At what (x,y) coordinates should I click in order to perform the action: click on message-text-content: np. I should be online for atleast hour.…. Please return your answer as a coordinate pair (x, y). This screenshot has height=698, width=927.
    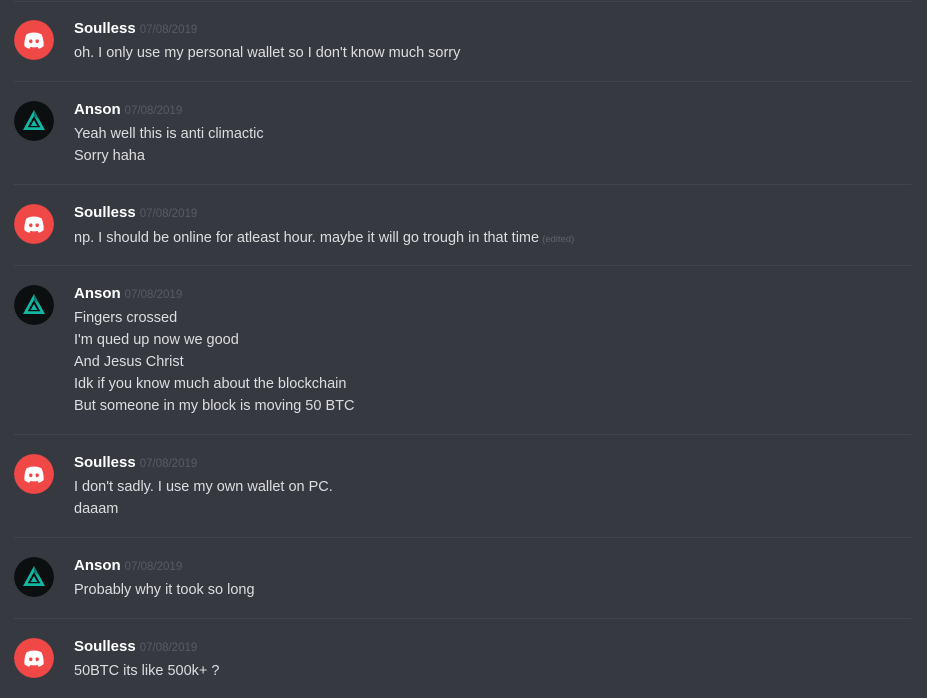
    Looking at the image, I should click on (307, 238).